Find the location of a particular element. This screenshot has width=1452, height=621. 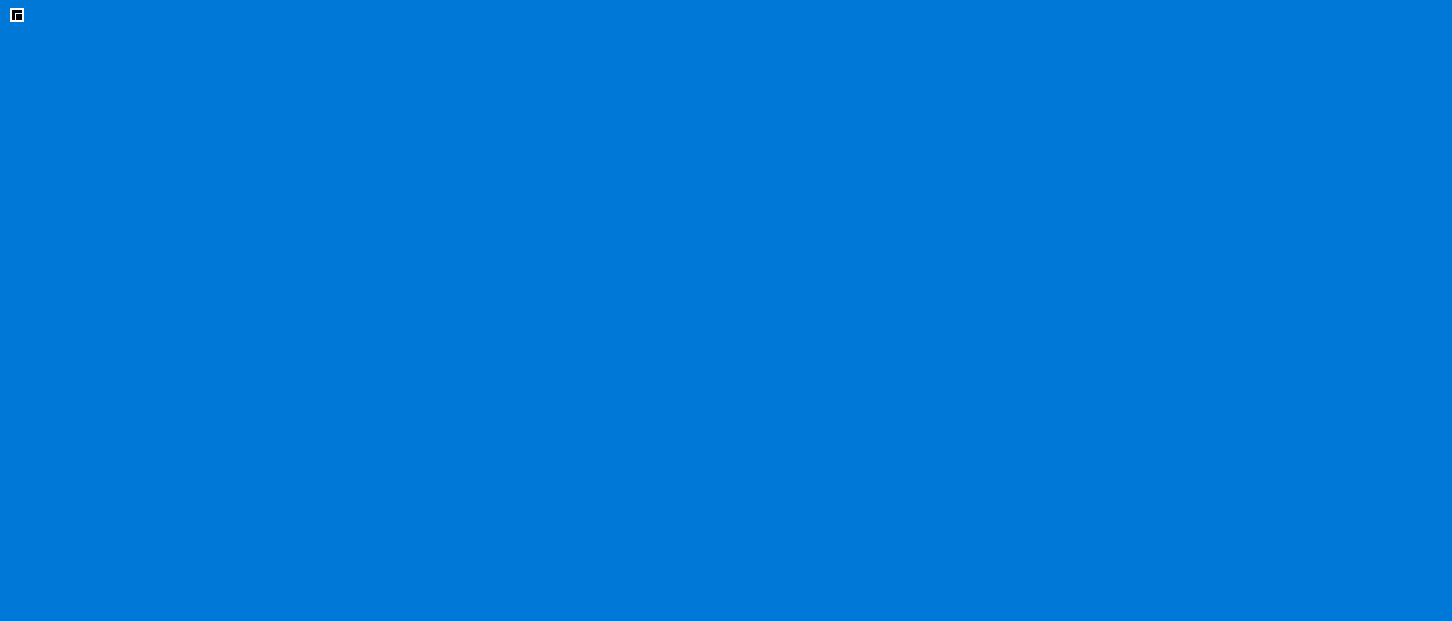

title-bar is located at coordinates (726, 15).